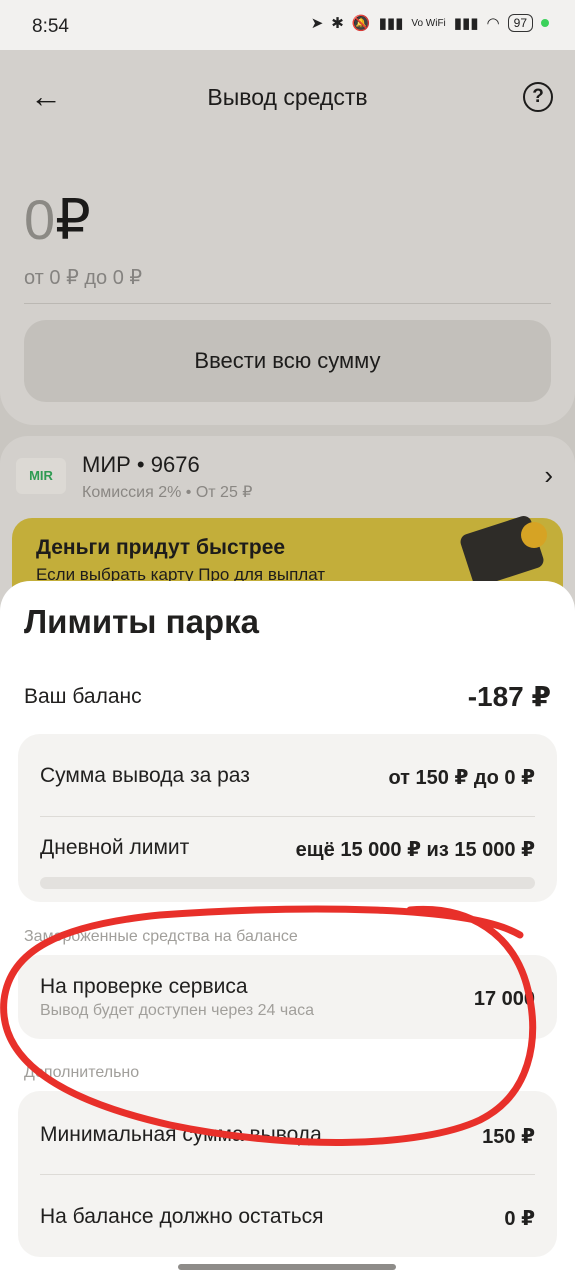  I want to click on remain-value: 0 ₽, so click(519, 1219).